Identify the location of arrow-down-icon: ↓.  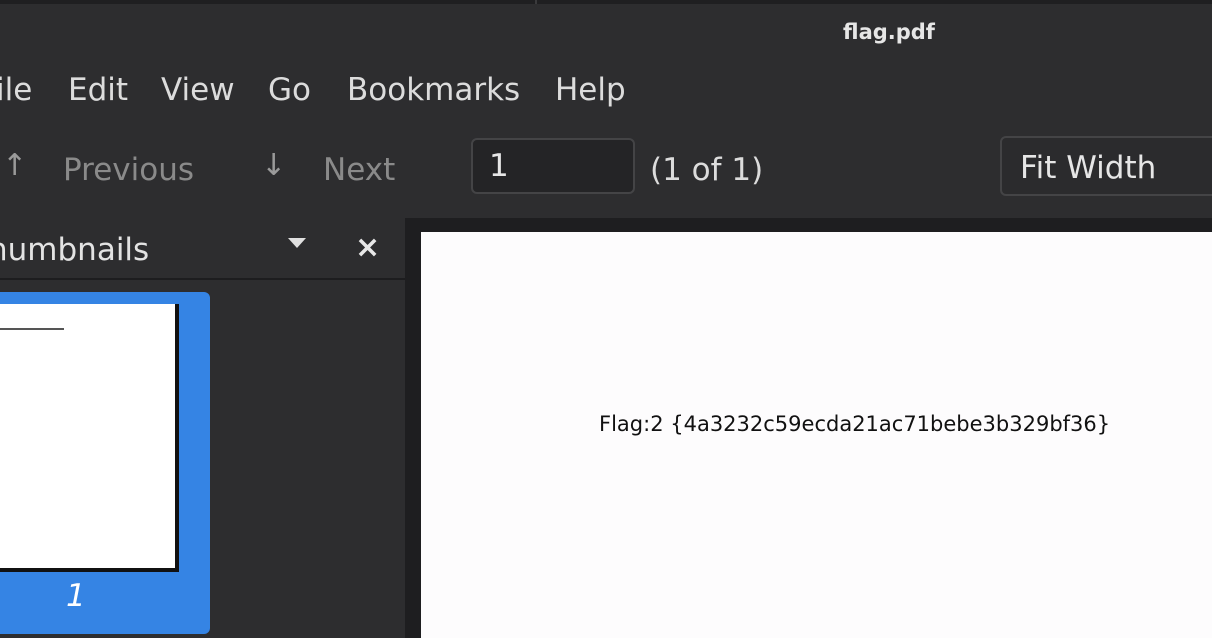
(273, 165).